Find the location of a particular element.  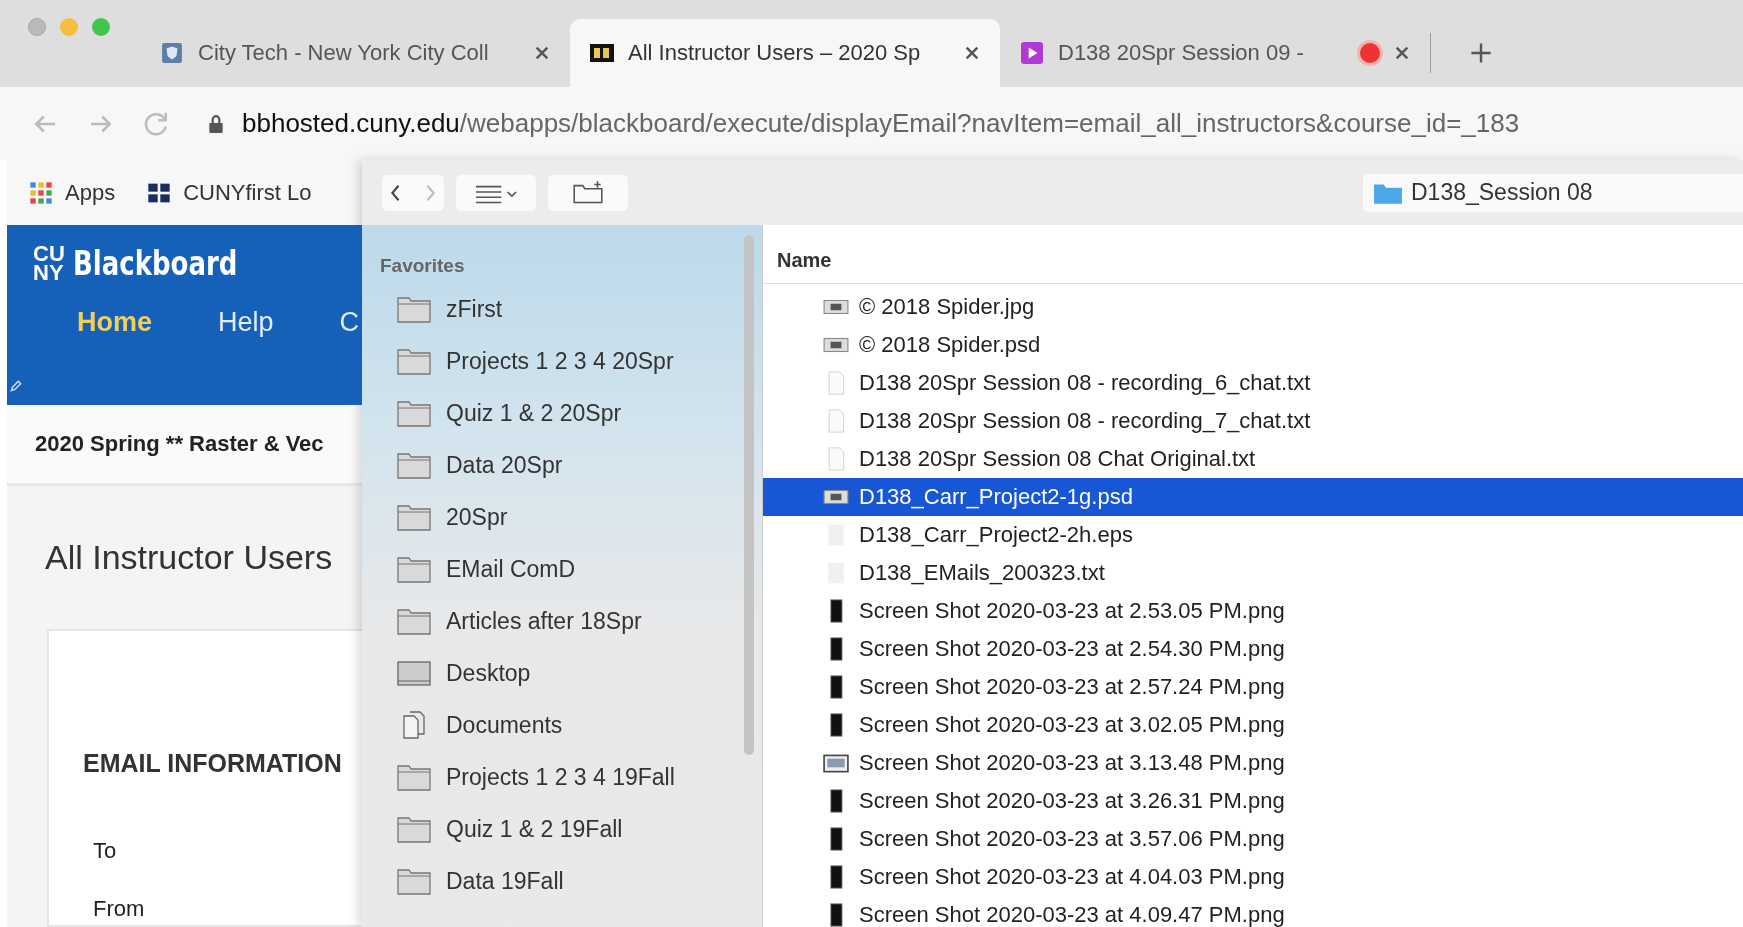

bb-logo-icon is located at coordinates (602, 53).